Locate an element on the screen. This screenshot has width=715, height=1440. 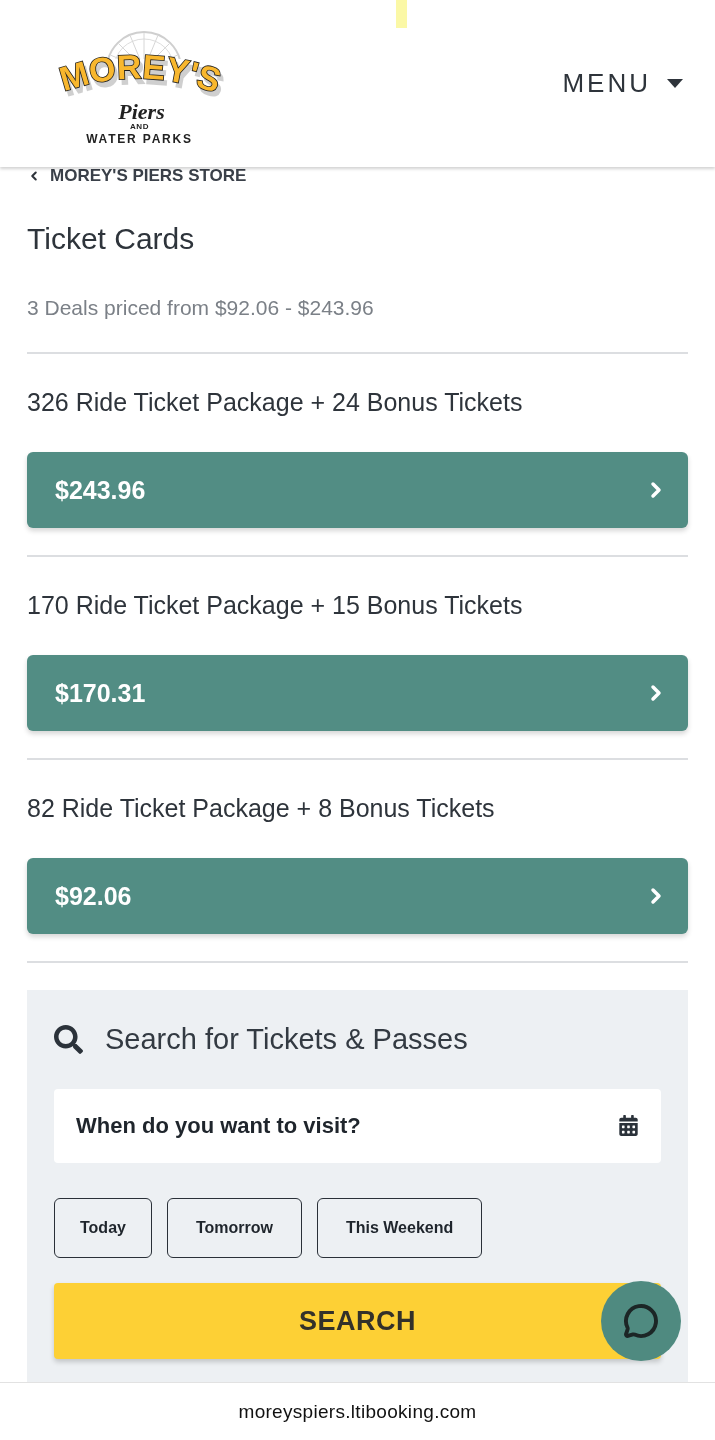
deal-title: 326 Ride Ticket Package + 24 Bonus Tickets is located at coordinates (275, 402).